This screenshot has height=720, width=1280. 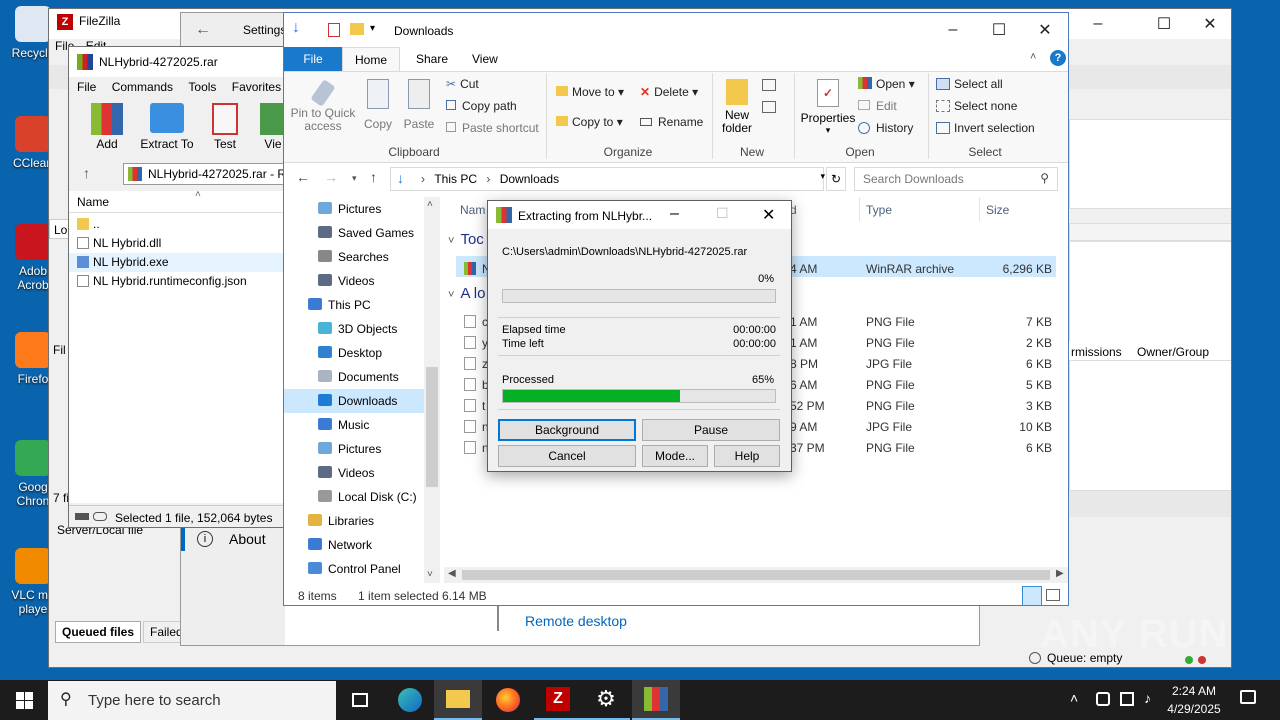 What do you see at coordinates (107, 128) in the screenshot?
I see `winrar-add-button: Add` at bounding box center [107, 128].